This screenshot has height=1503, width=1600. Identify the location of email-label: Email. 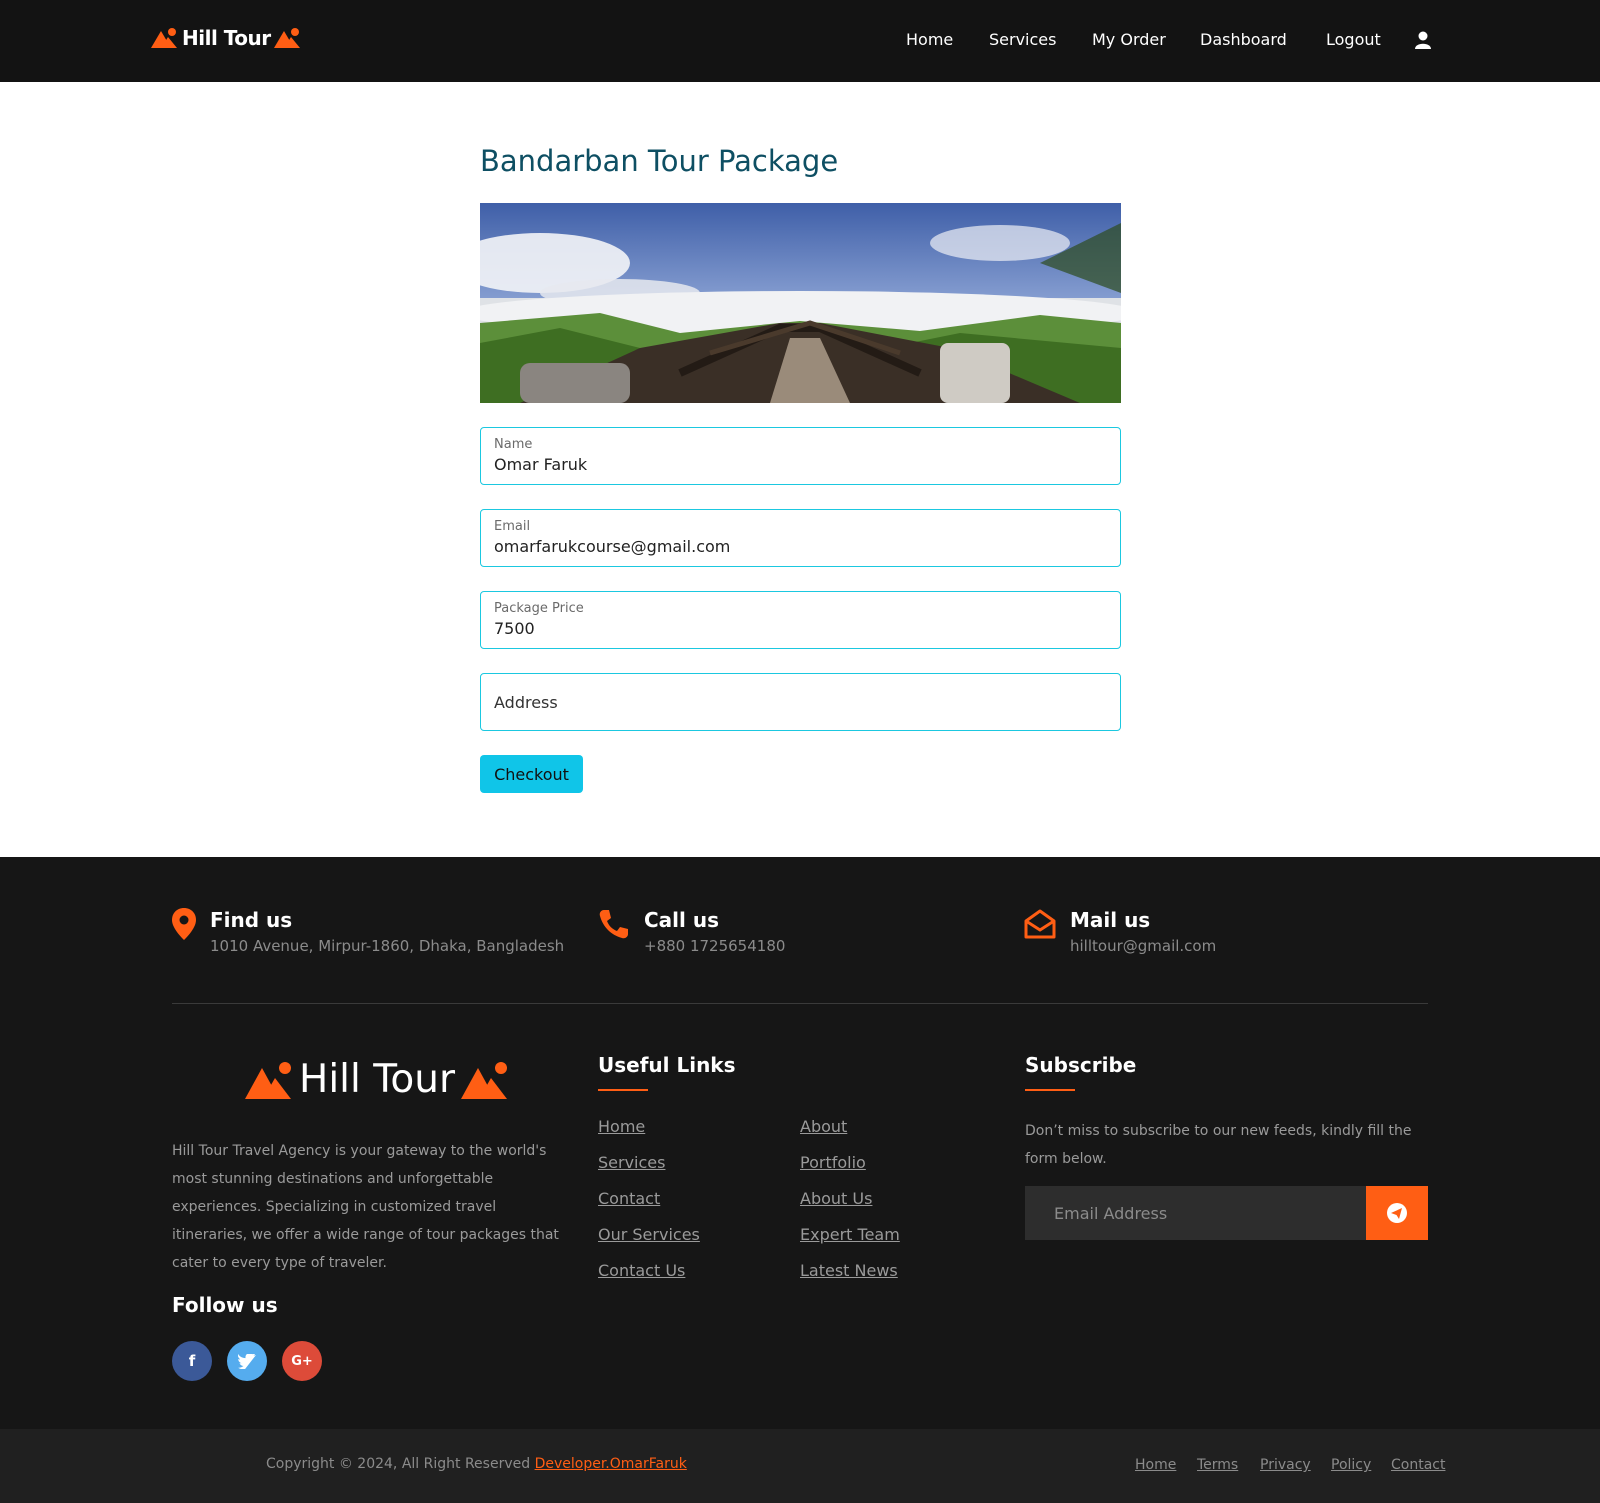
(512, 526).